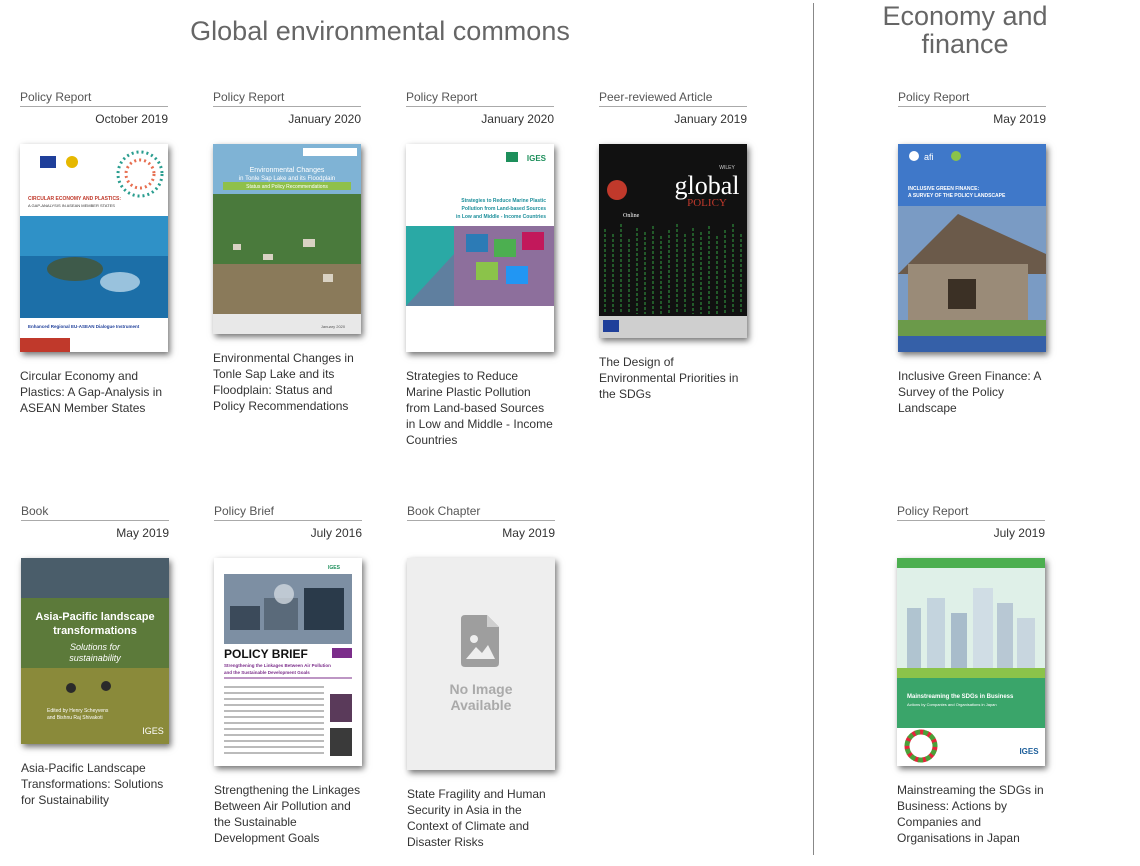  Describe the element at coordinates (960, 697) in the screenshot. I see `cover-title: Mainstreaming the SDGs in Business` at that location.